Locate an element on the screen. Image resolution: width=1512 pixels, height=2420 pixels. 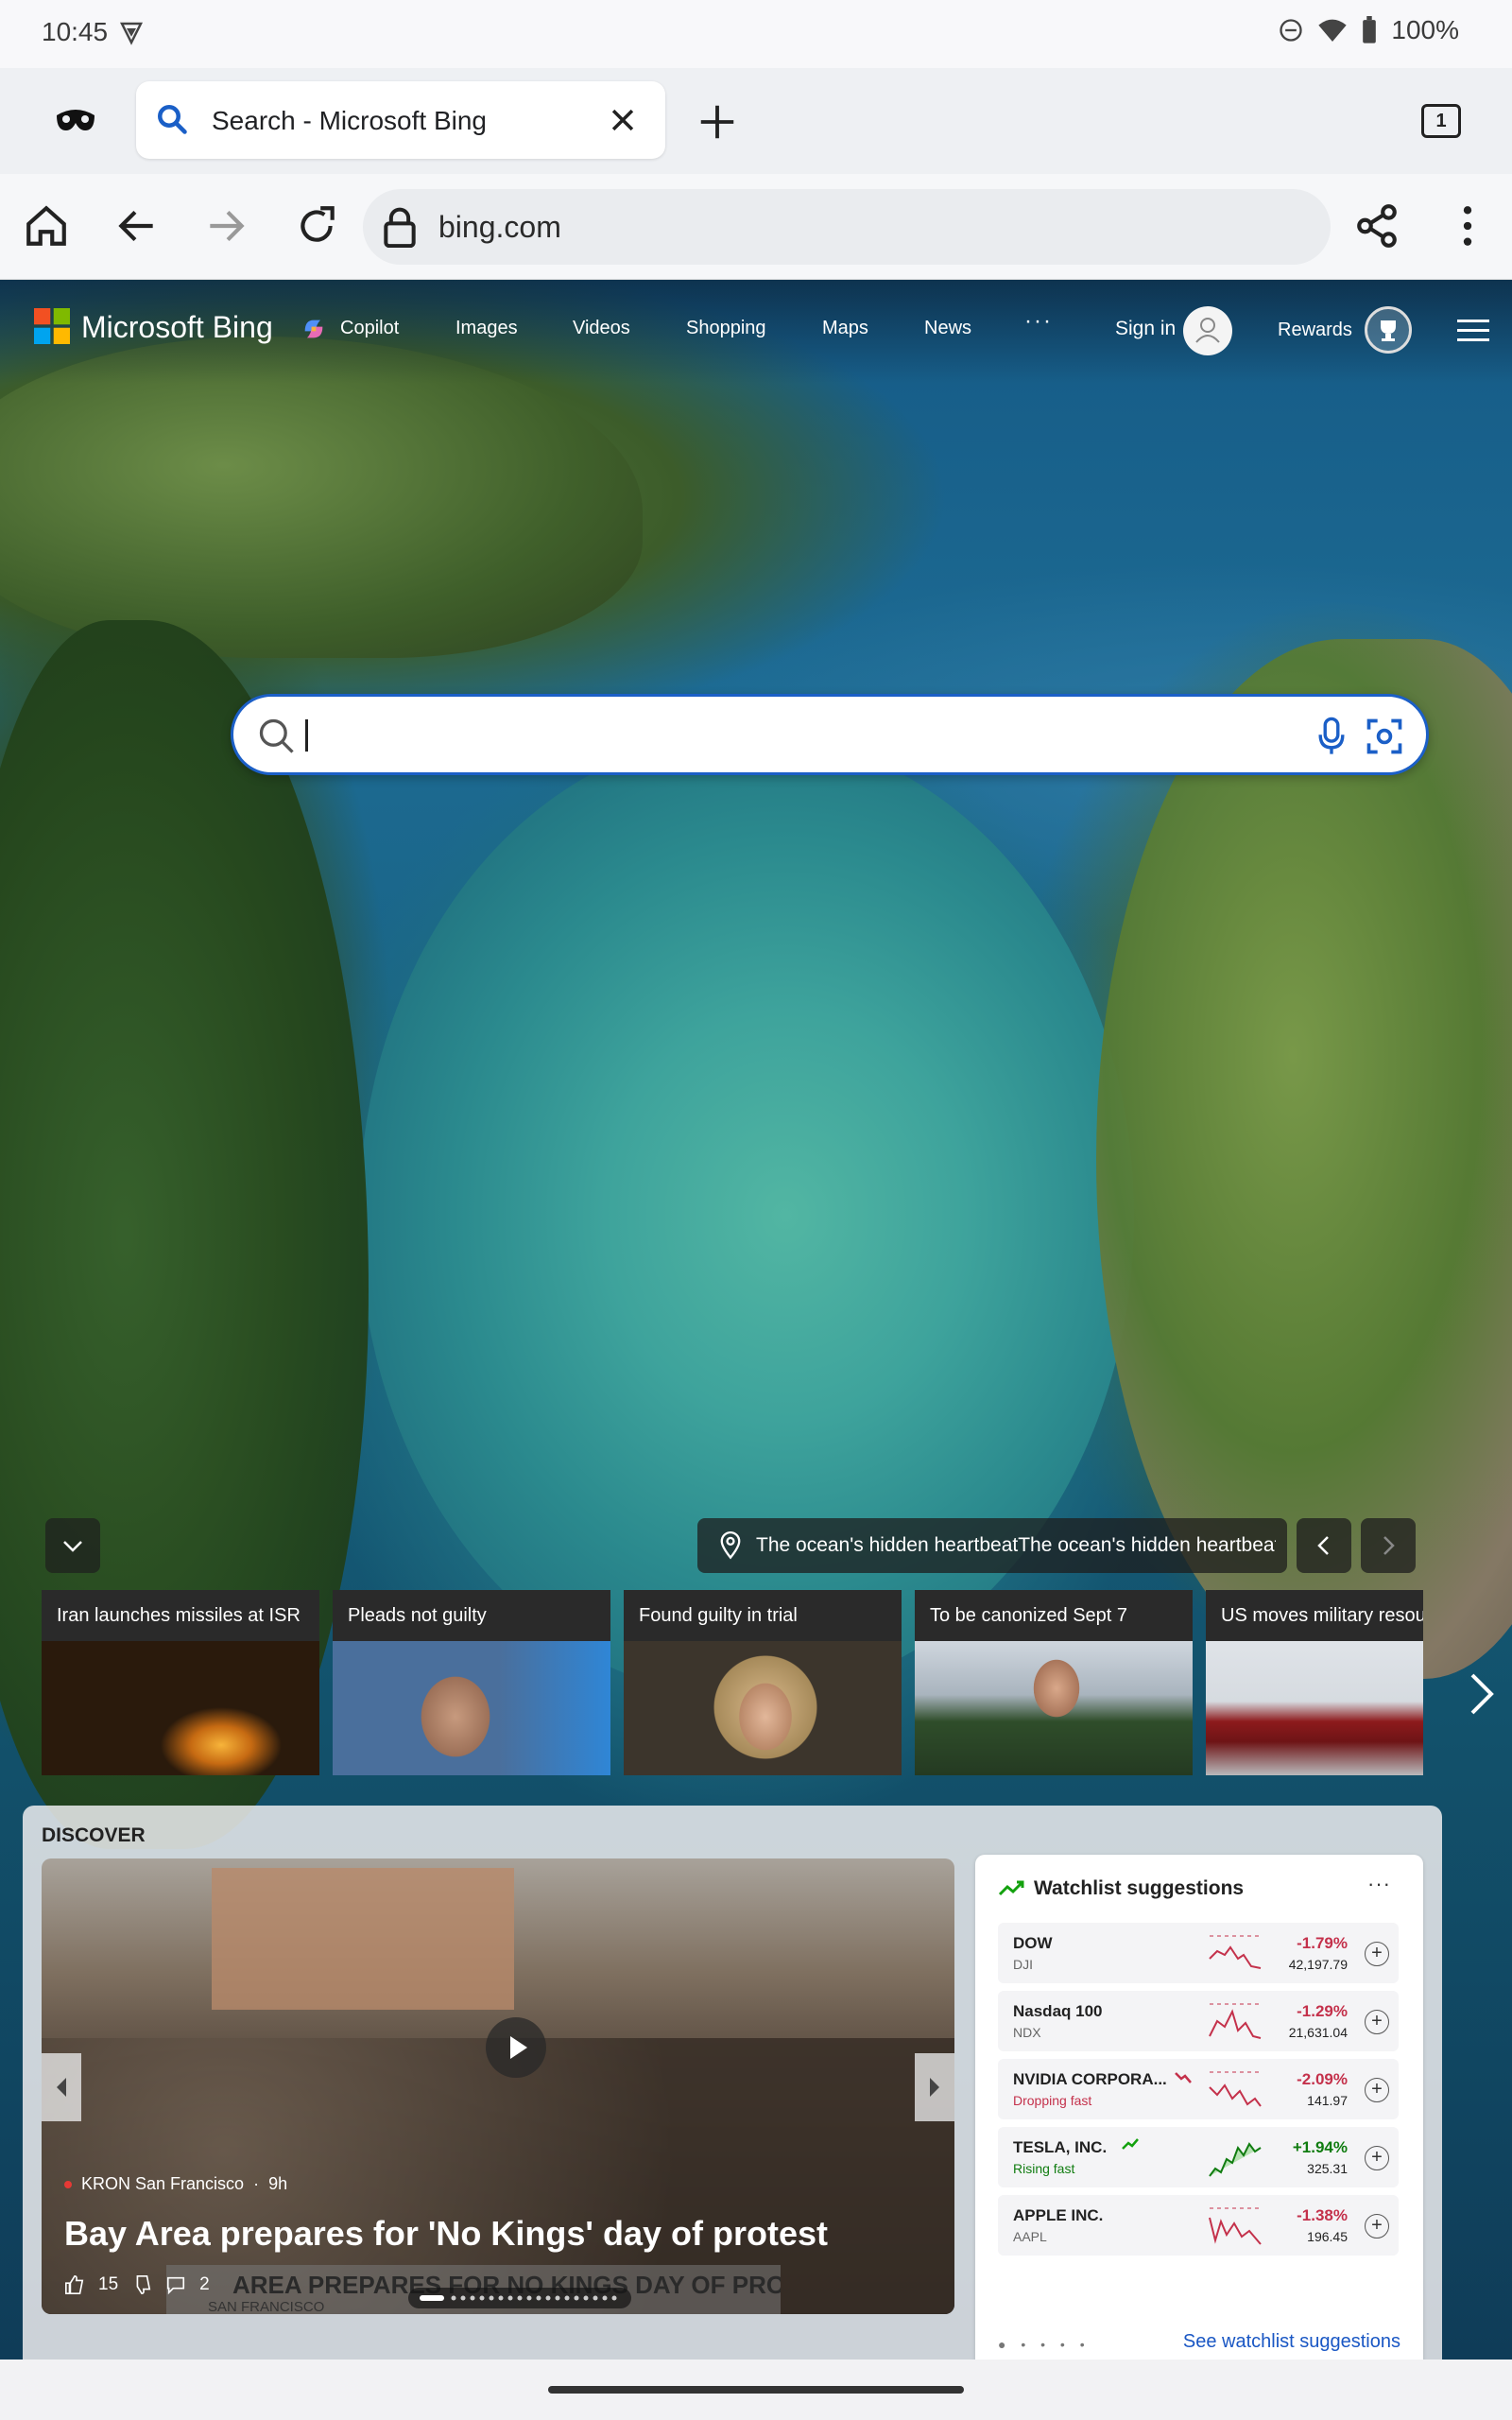
video-previous-button is located at coordinates (61, 2087).